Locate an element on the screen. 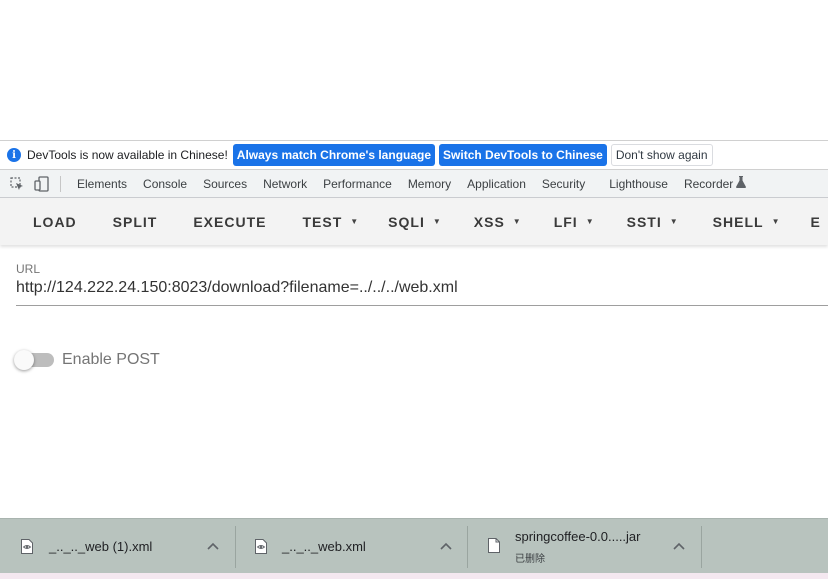 Image resolution: width=828 pixels, height=579 pixels. toggle-thumb is located at coordinates (24, 360).